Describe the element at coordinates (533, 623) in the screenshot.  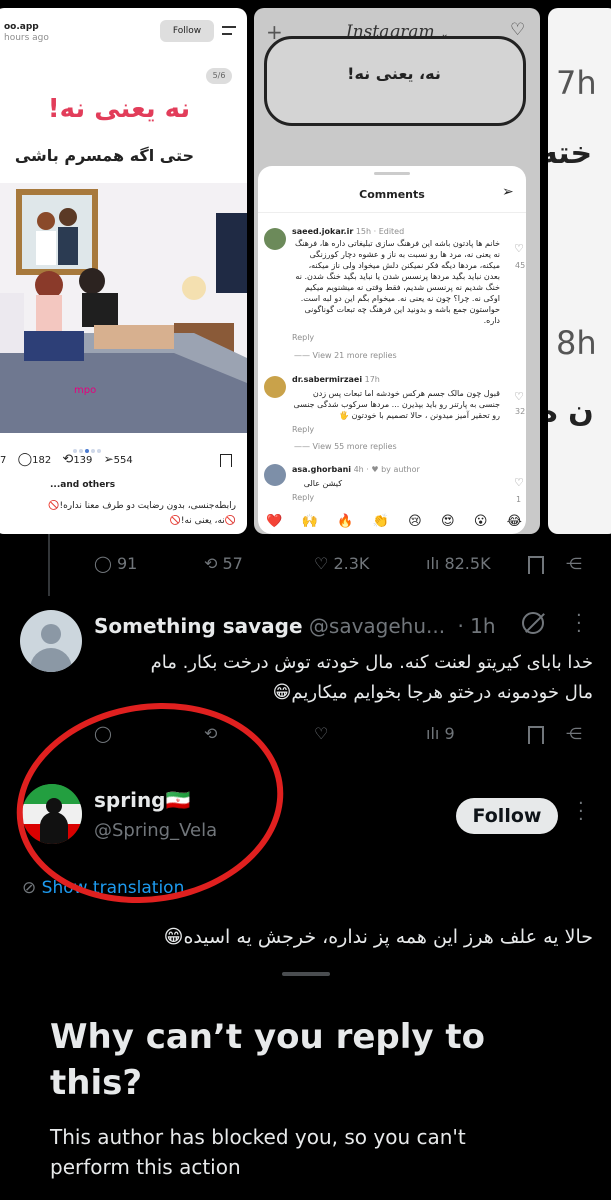
I see `grok-icon` at that location.